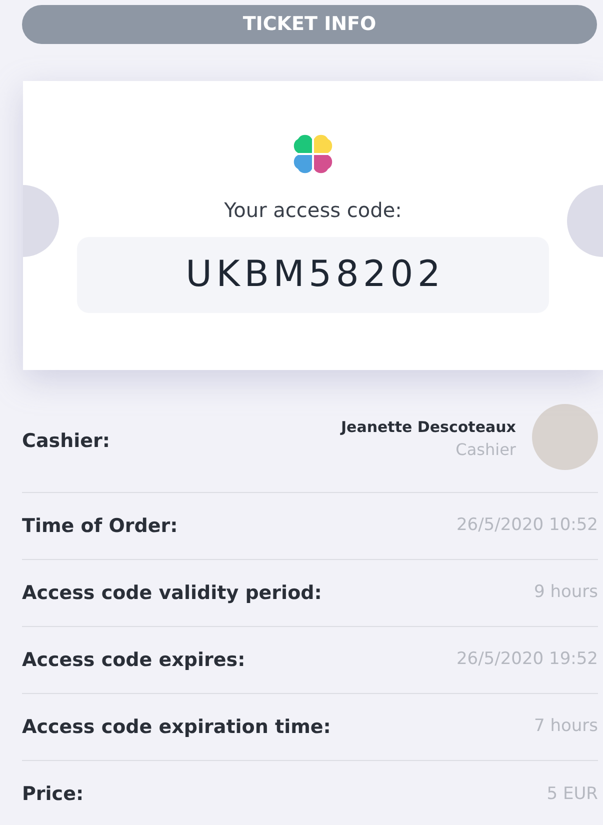  Describe the element at coordinates (176, 727) in the screenshot. I see `detail-label: Access code expiration time:` at that location.